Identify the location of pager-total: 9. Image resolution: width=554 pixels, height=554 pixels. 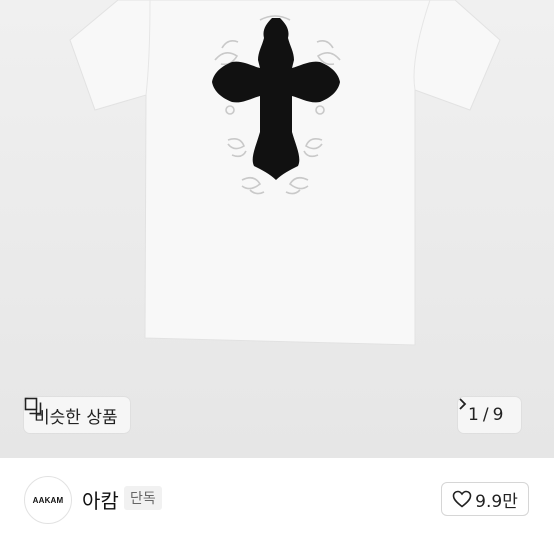
(498, 415).